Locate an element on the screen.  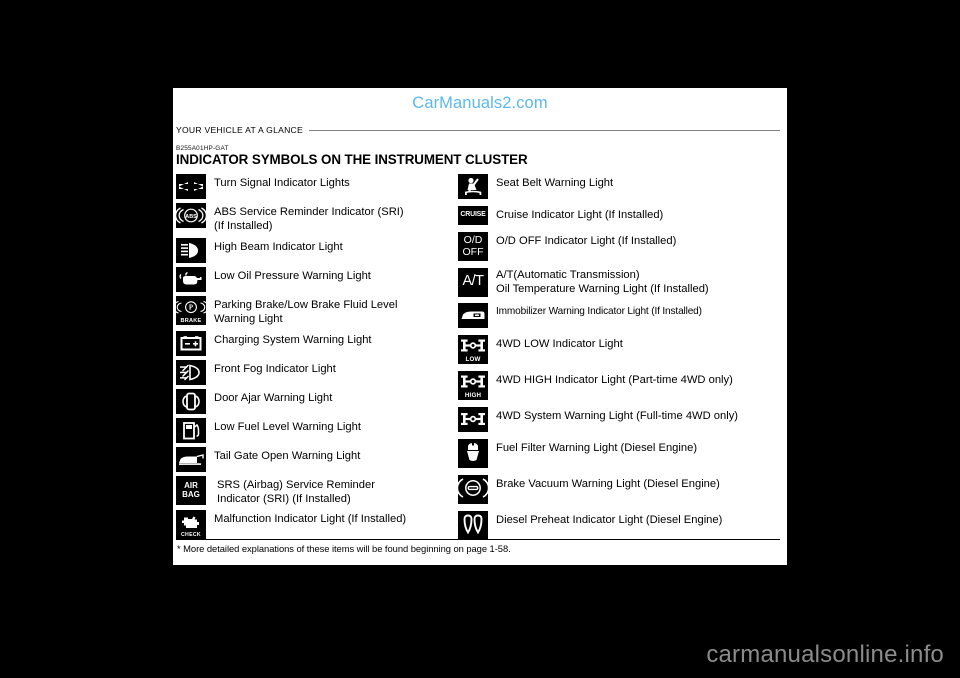
svg-text: ABS is located at coordinates (191, 217).